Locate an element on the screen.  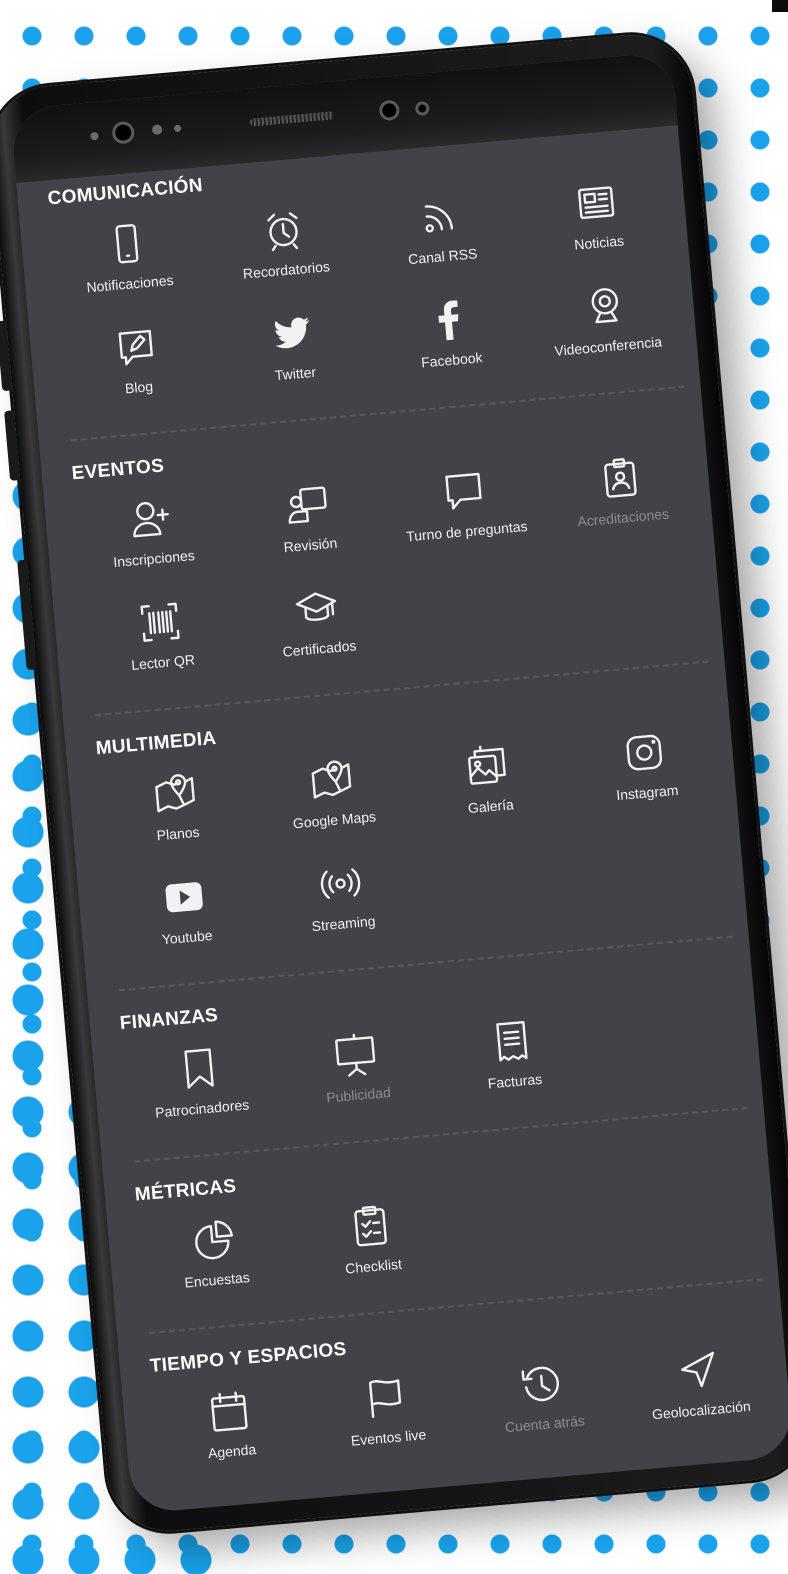
graduation-cap-icon is located at coordinates (316, 609).